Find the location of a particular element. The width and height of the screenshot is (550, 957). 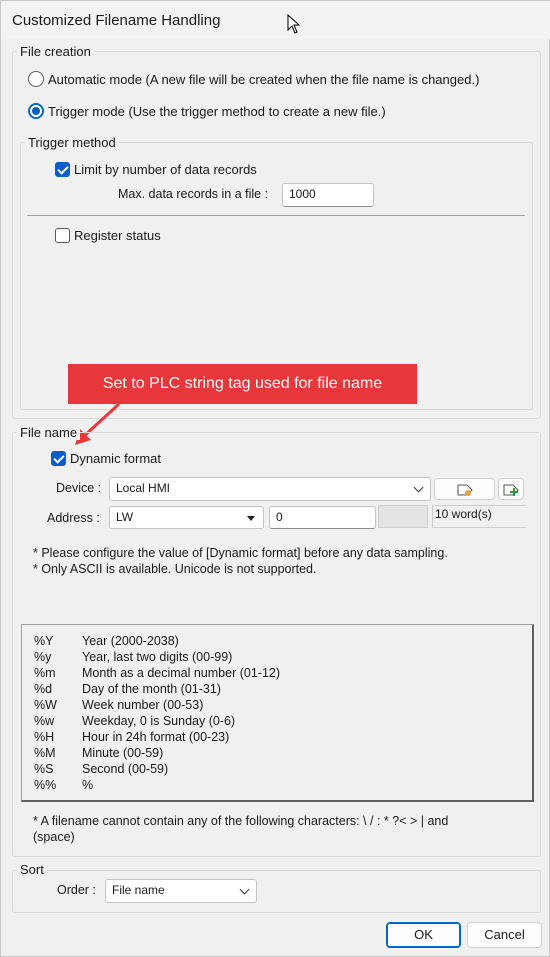

address-label: Address : is located at coordinates (73, 518).